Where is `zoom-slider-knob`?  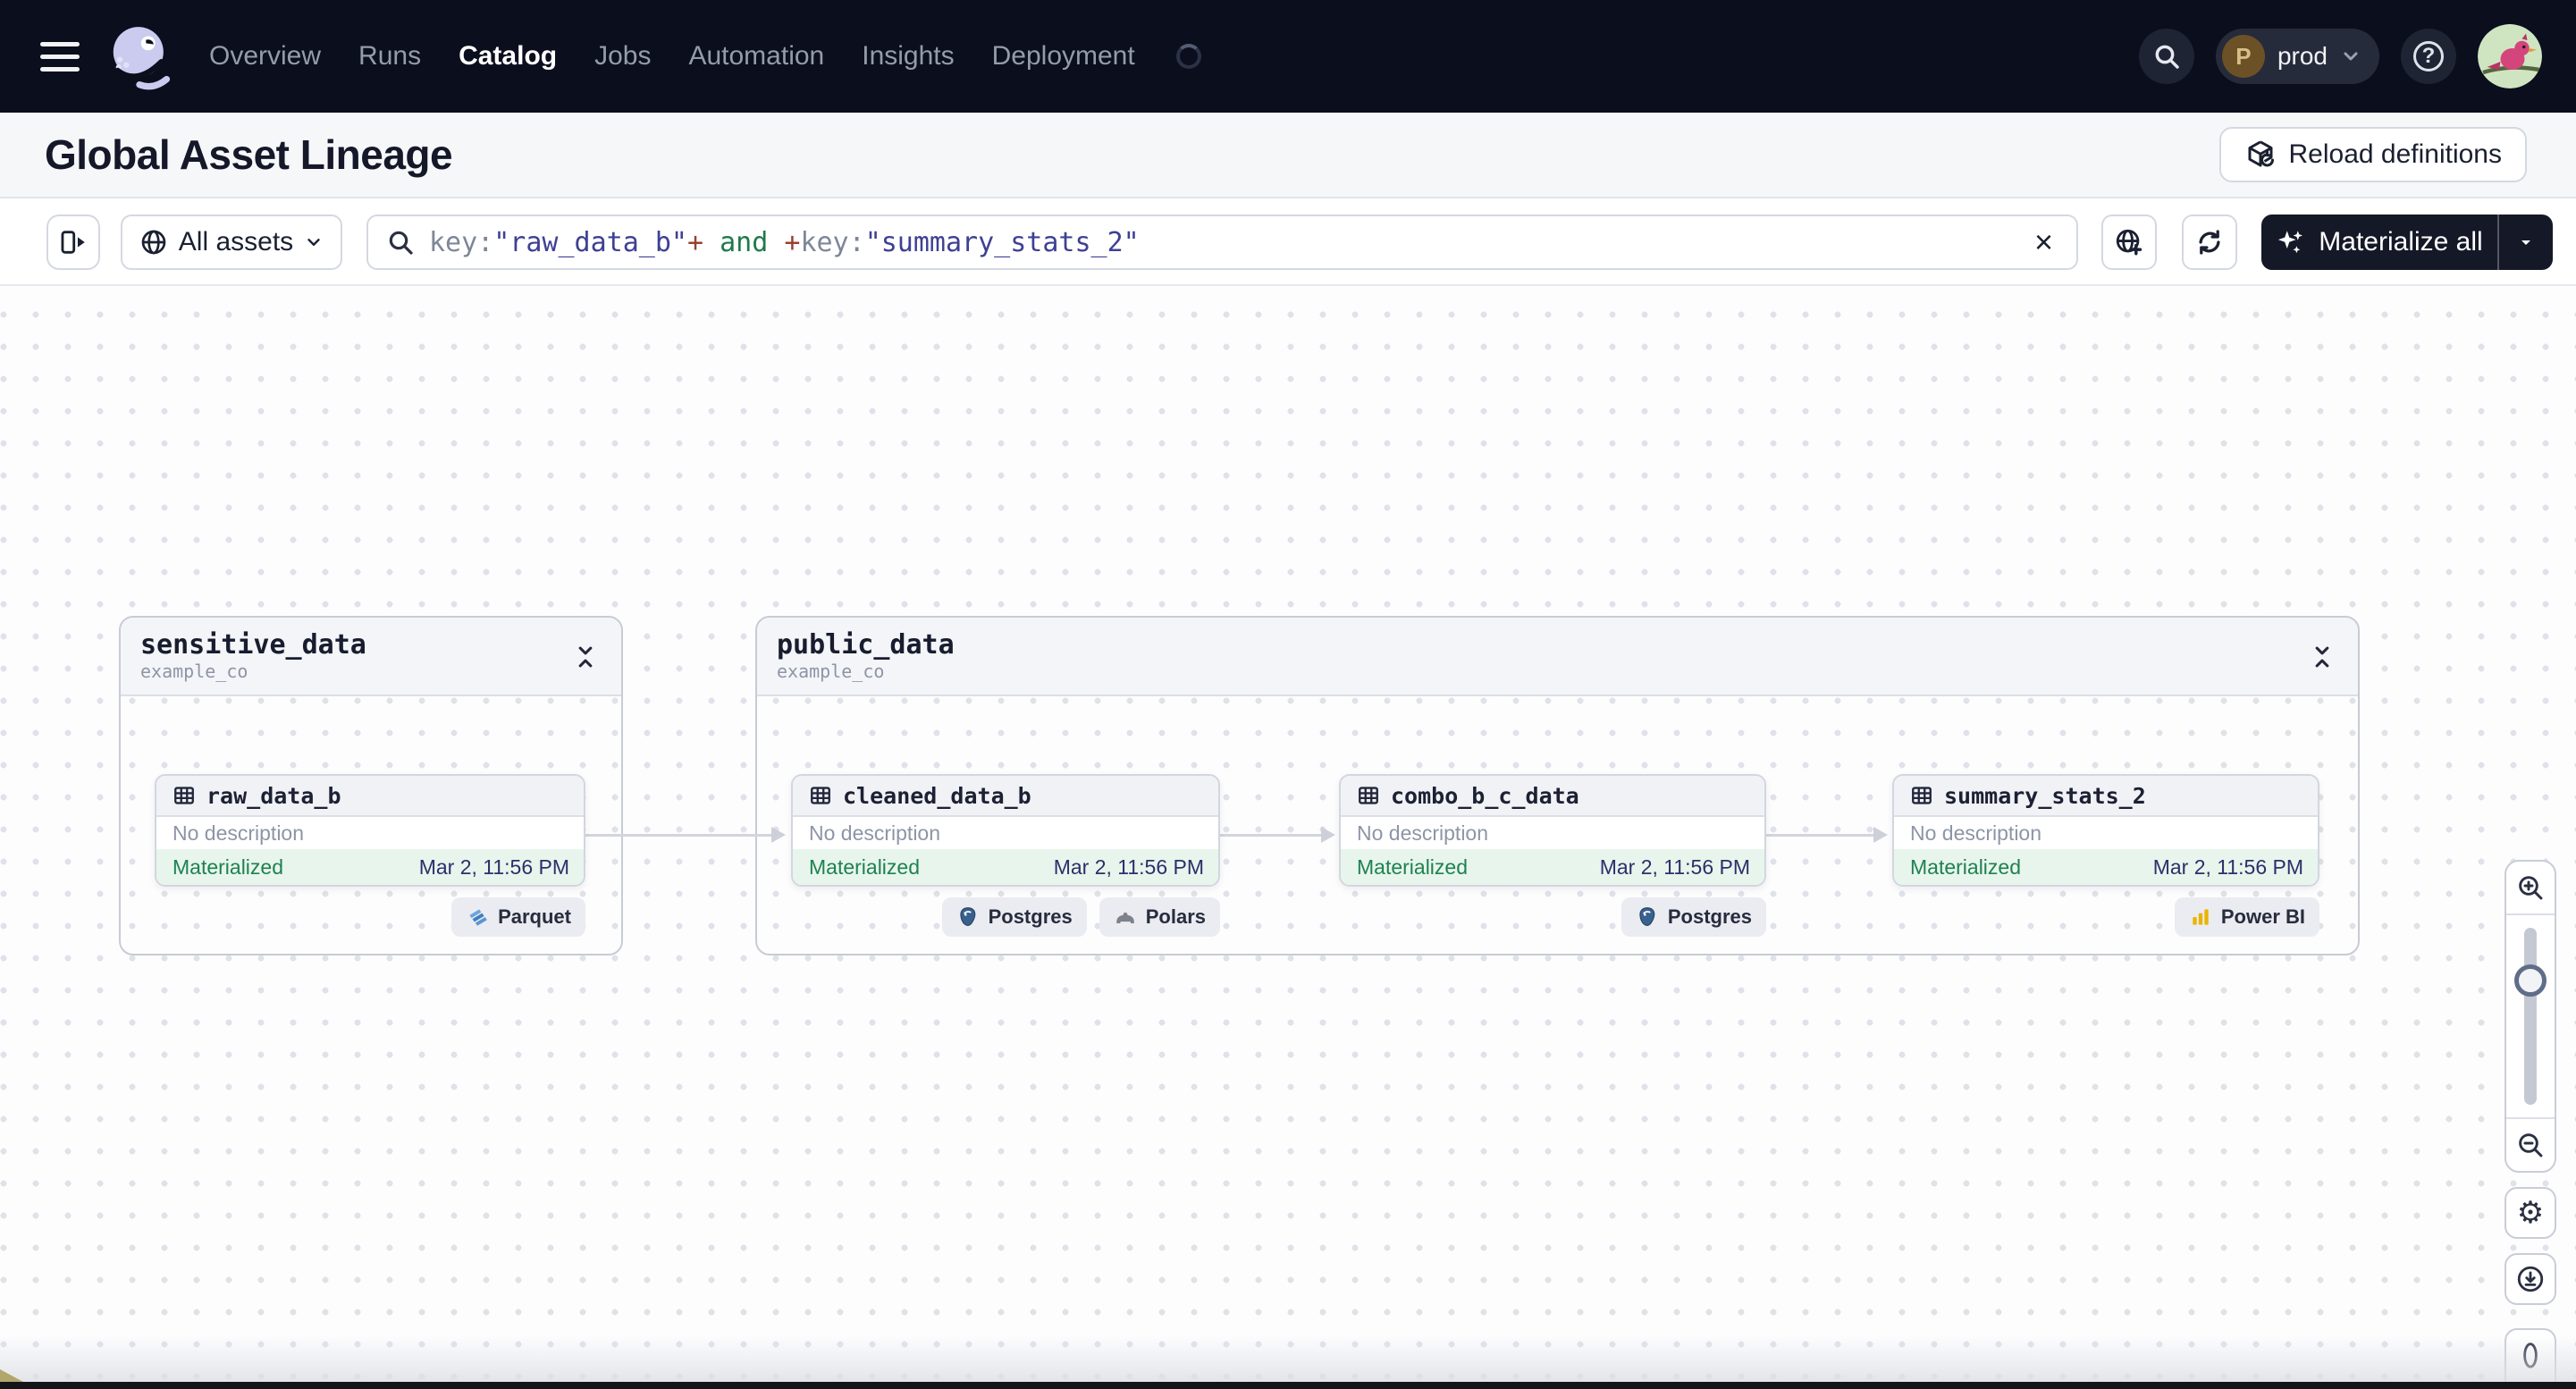 zoom-slider-knob is located at coordinates (2531, 980).